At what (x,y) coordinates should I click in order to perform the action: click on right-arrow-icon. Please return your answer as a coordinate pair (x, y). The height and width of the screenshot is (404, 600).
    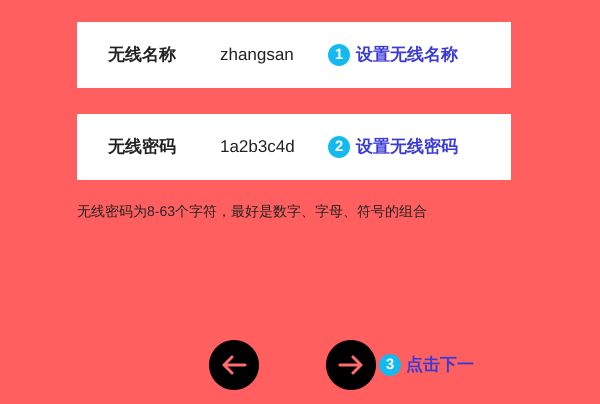
    Looking at the image, I should click on (350, 365).